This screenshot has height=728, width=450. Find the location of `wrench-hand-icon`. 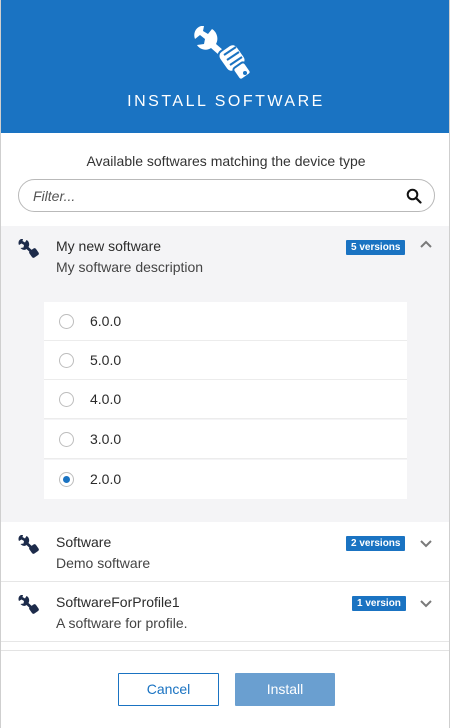

wrench-hand-icon is located at coordinates (223, 53).